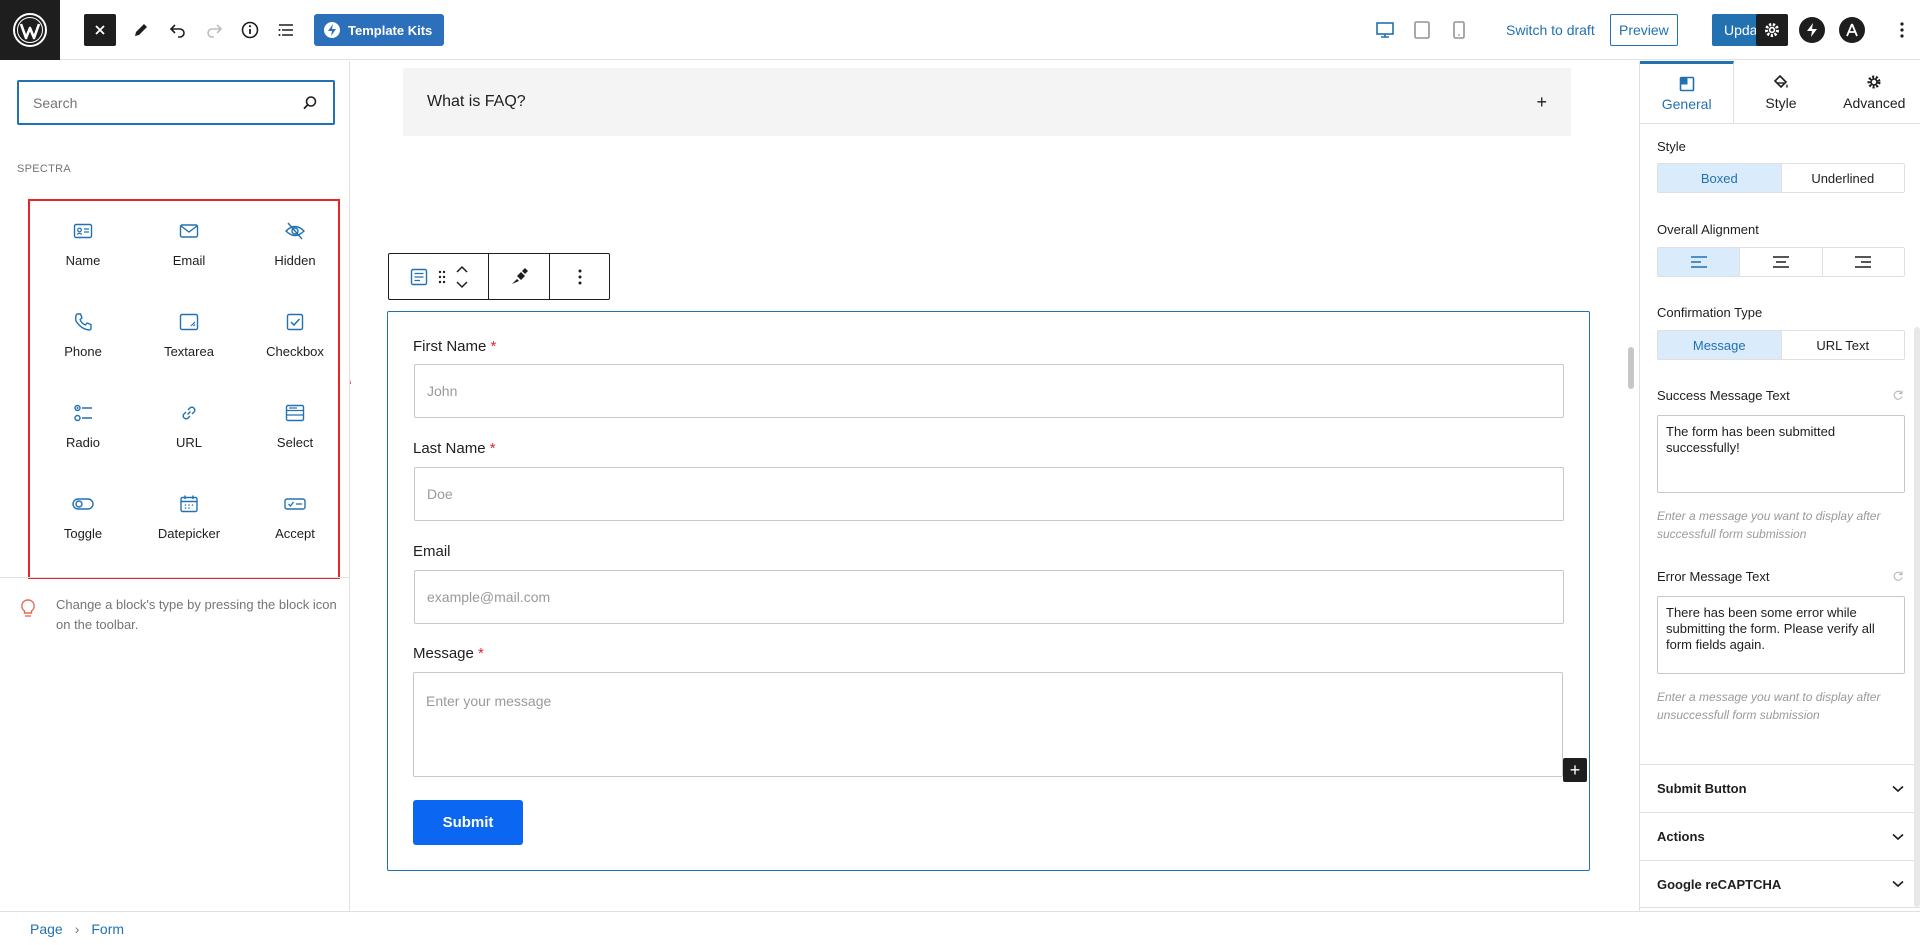  What do you see at coordinates (1917, 617) in the screenshot?
I see `settings-scrollbar` at bounding box center [1917, 617].